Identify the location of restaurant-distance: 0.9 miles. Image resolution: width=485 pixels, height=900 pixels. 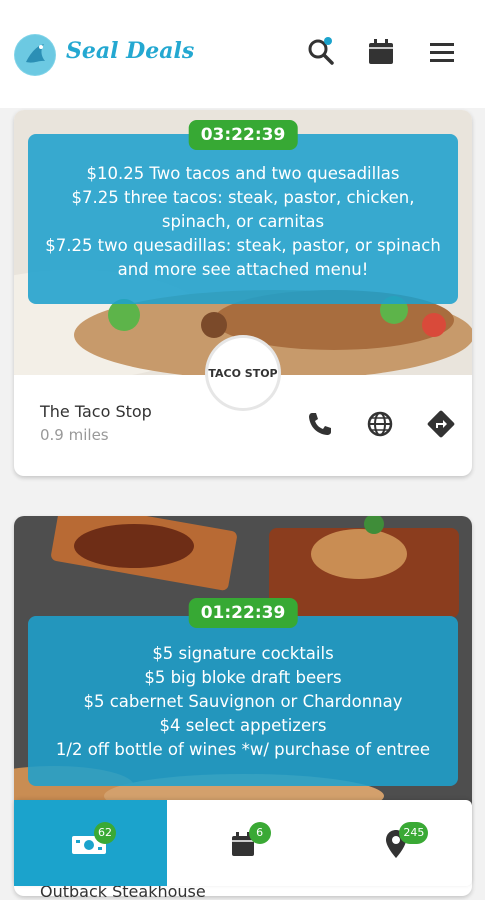
(74, 435).